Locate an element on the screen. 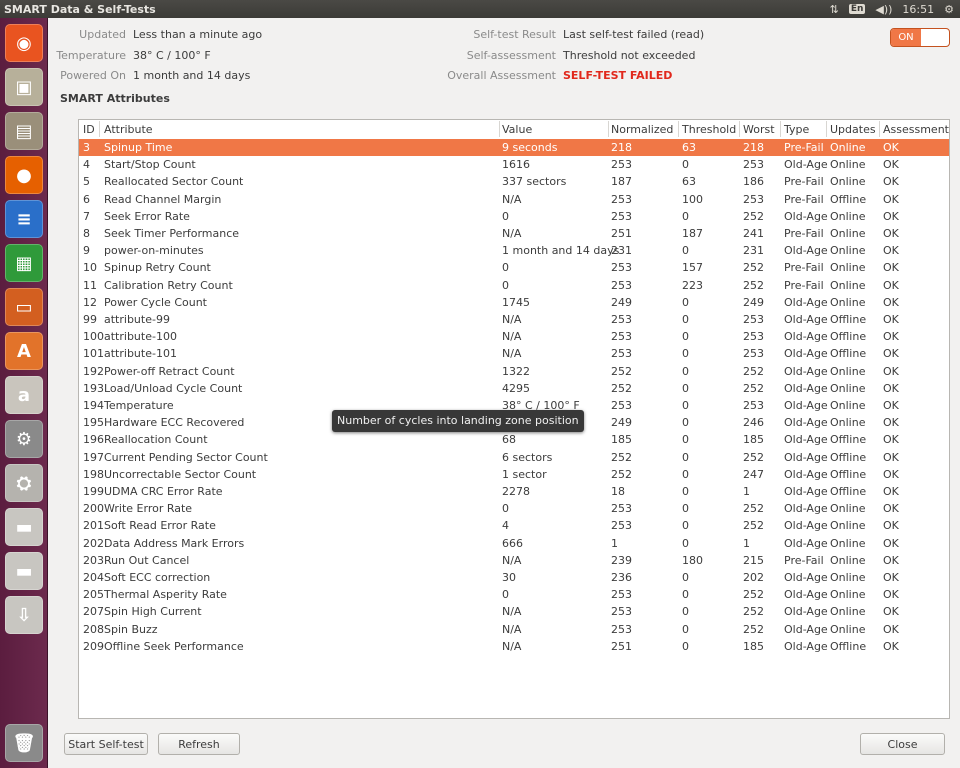 The height and width of the screenshot is (768, 960). start-selftest-button: Start Self-test is located at coordinates (106, 744).